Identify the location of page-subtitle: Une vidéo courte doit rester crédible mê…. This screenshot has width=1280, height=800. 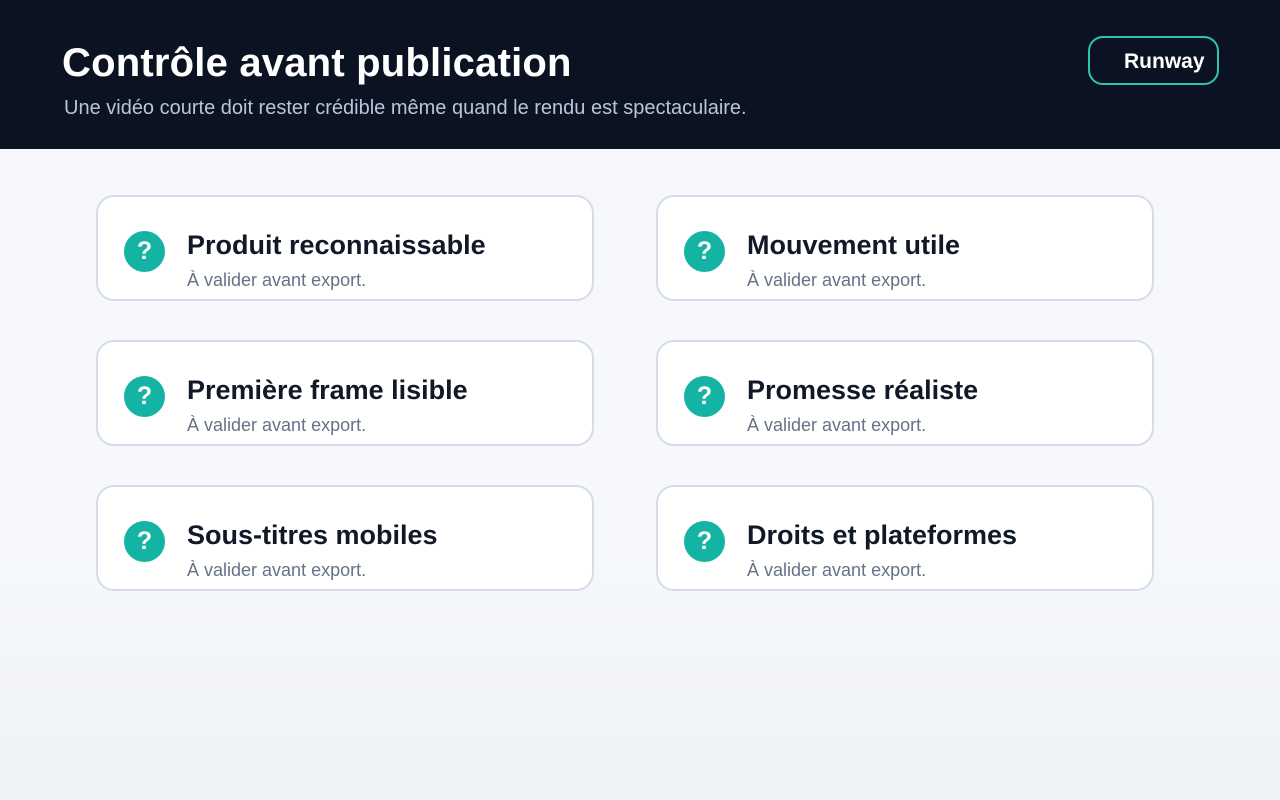
(405, 108).